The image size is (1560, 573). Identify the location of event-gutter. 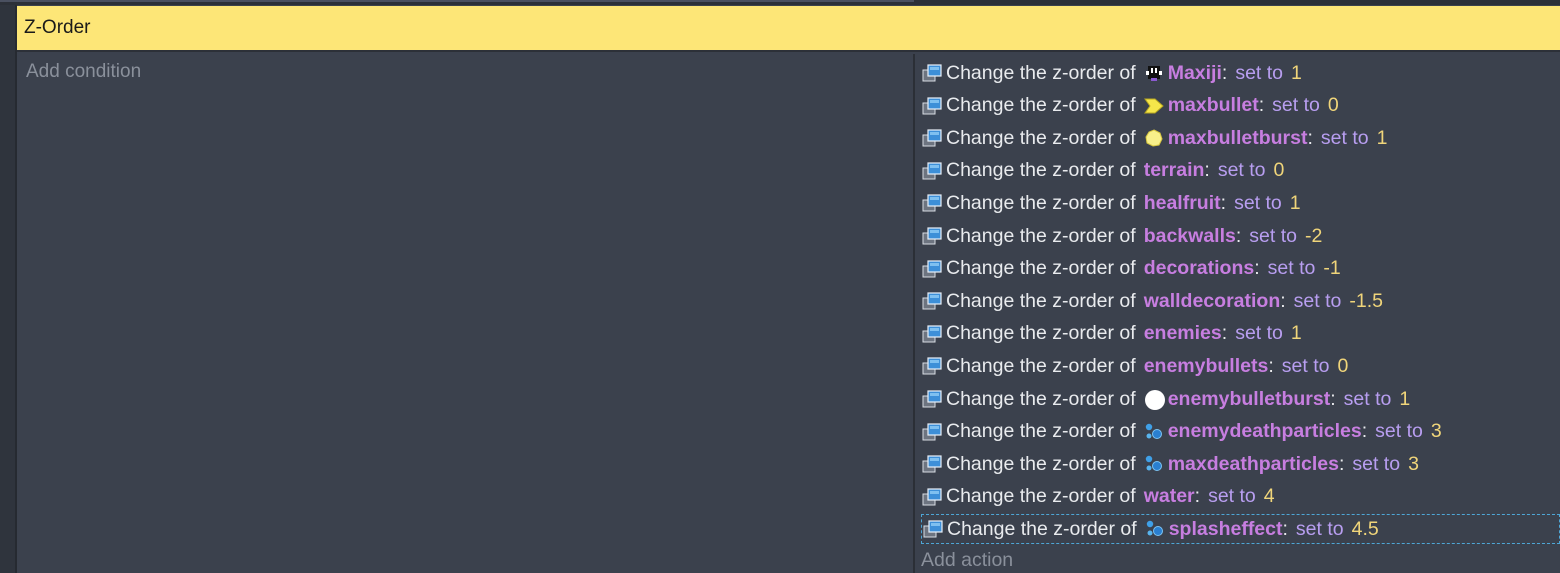
(7, 289).